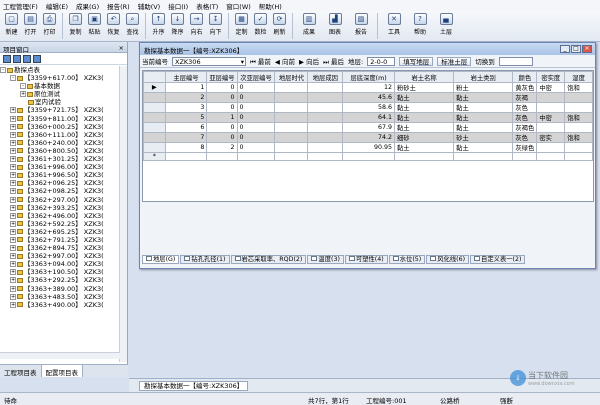  Describe the element at coordinates (154, 87) in the screenshot. I see `row-header: ▶` at that location.